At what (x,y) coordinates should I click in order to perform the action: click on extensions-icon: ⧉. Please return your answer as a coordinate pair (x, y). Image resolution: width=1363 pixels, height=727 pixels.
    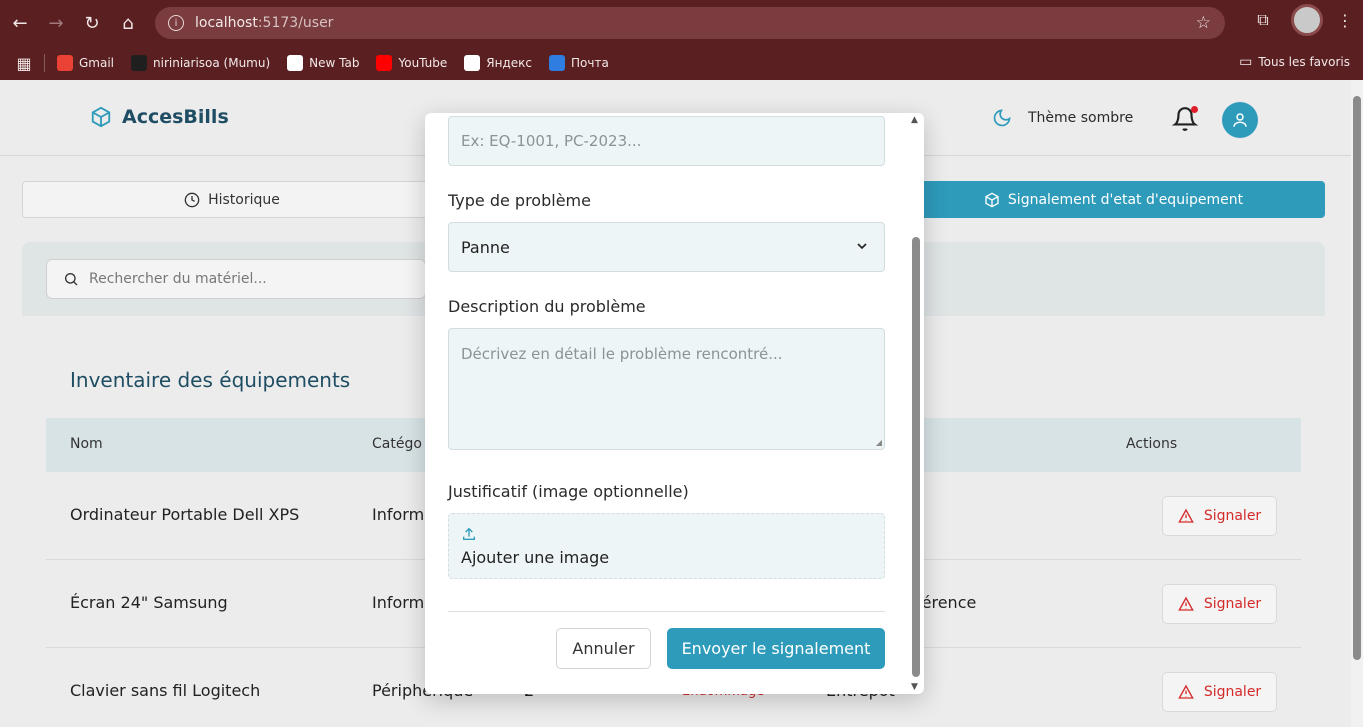
    Looking at the image, I should click on (1263, 20).